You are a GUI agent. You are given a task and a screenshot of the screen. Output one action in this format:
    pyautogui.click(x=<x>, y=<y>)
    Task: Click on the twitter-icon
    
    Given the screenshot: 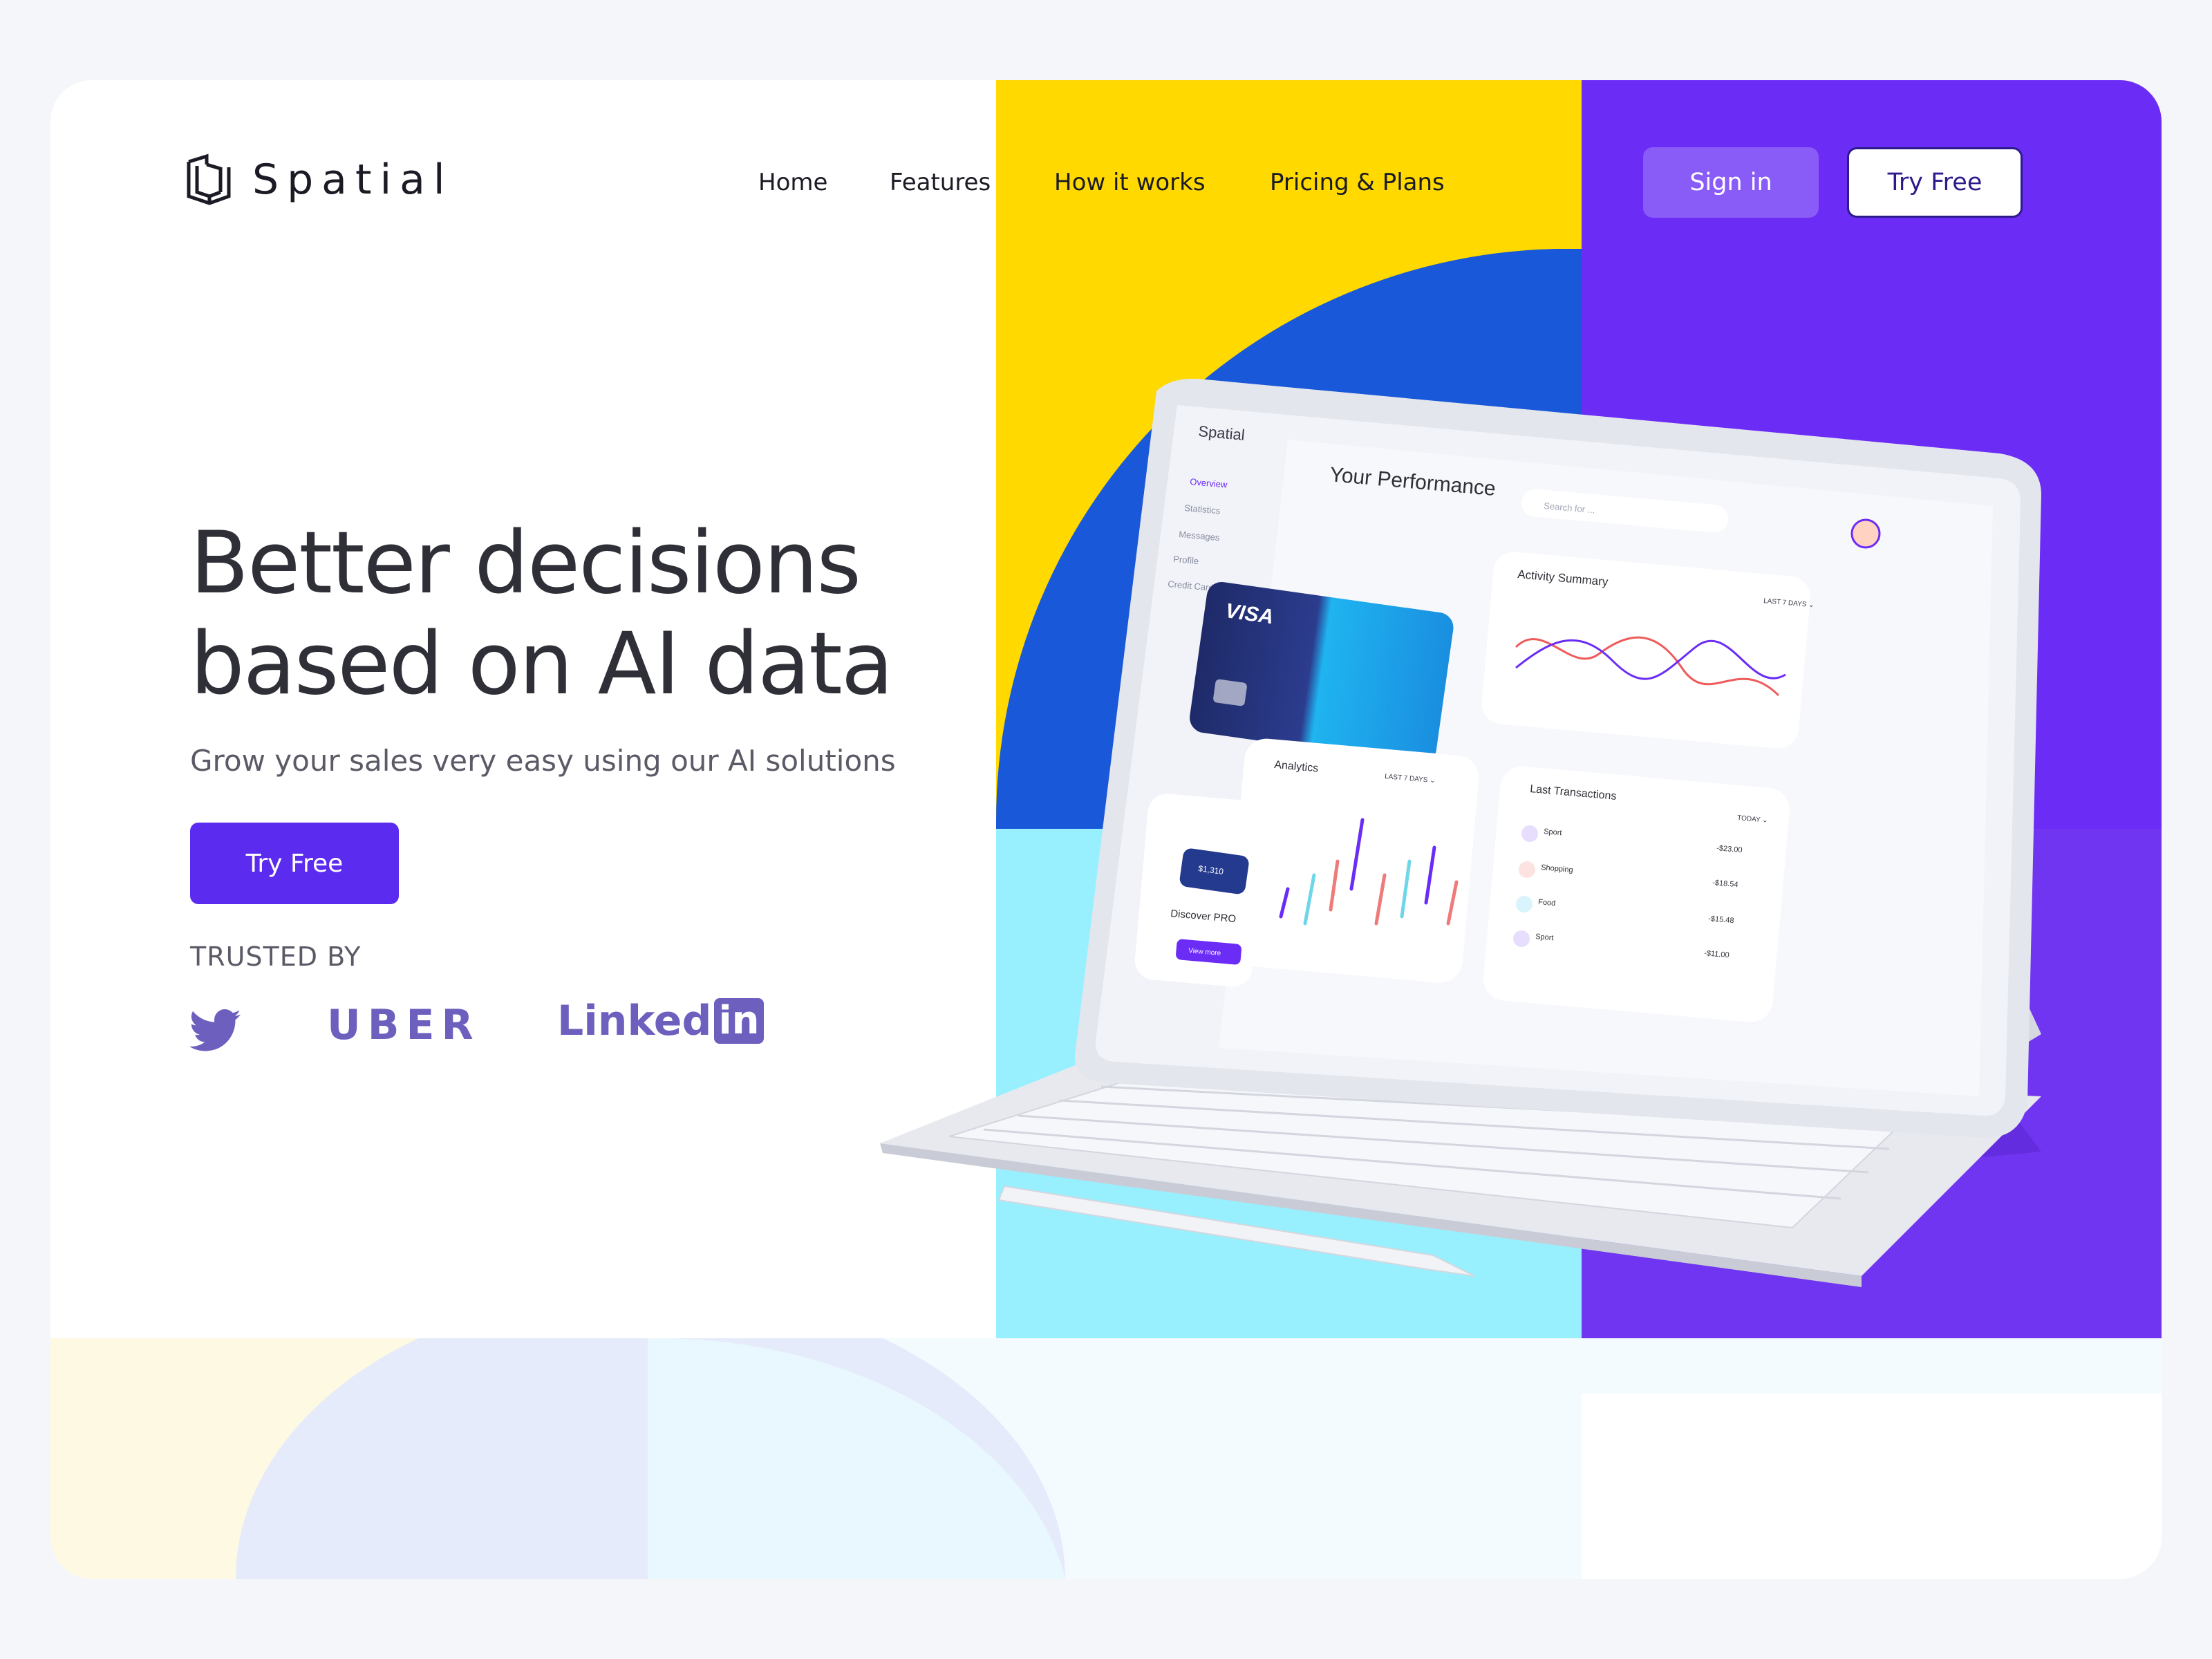 What is the action you would take?
    pyautogui.click(x=215, y=1030)
    